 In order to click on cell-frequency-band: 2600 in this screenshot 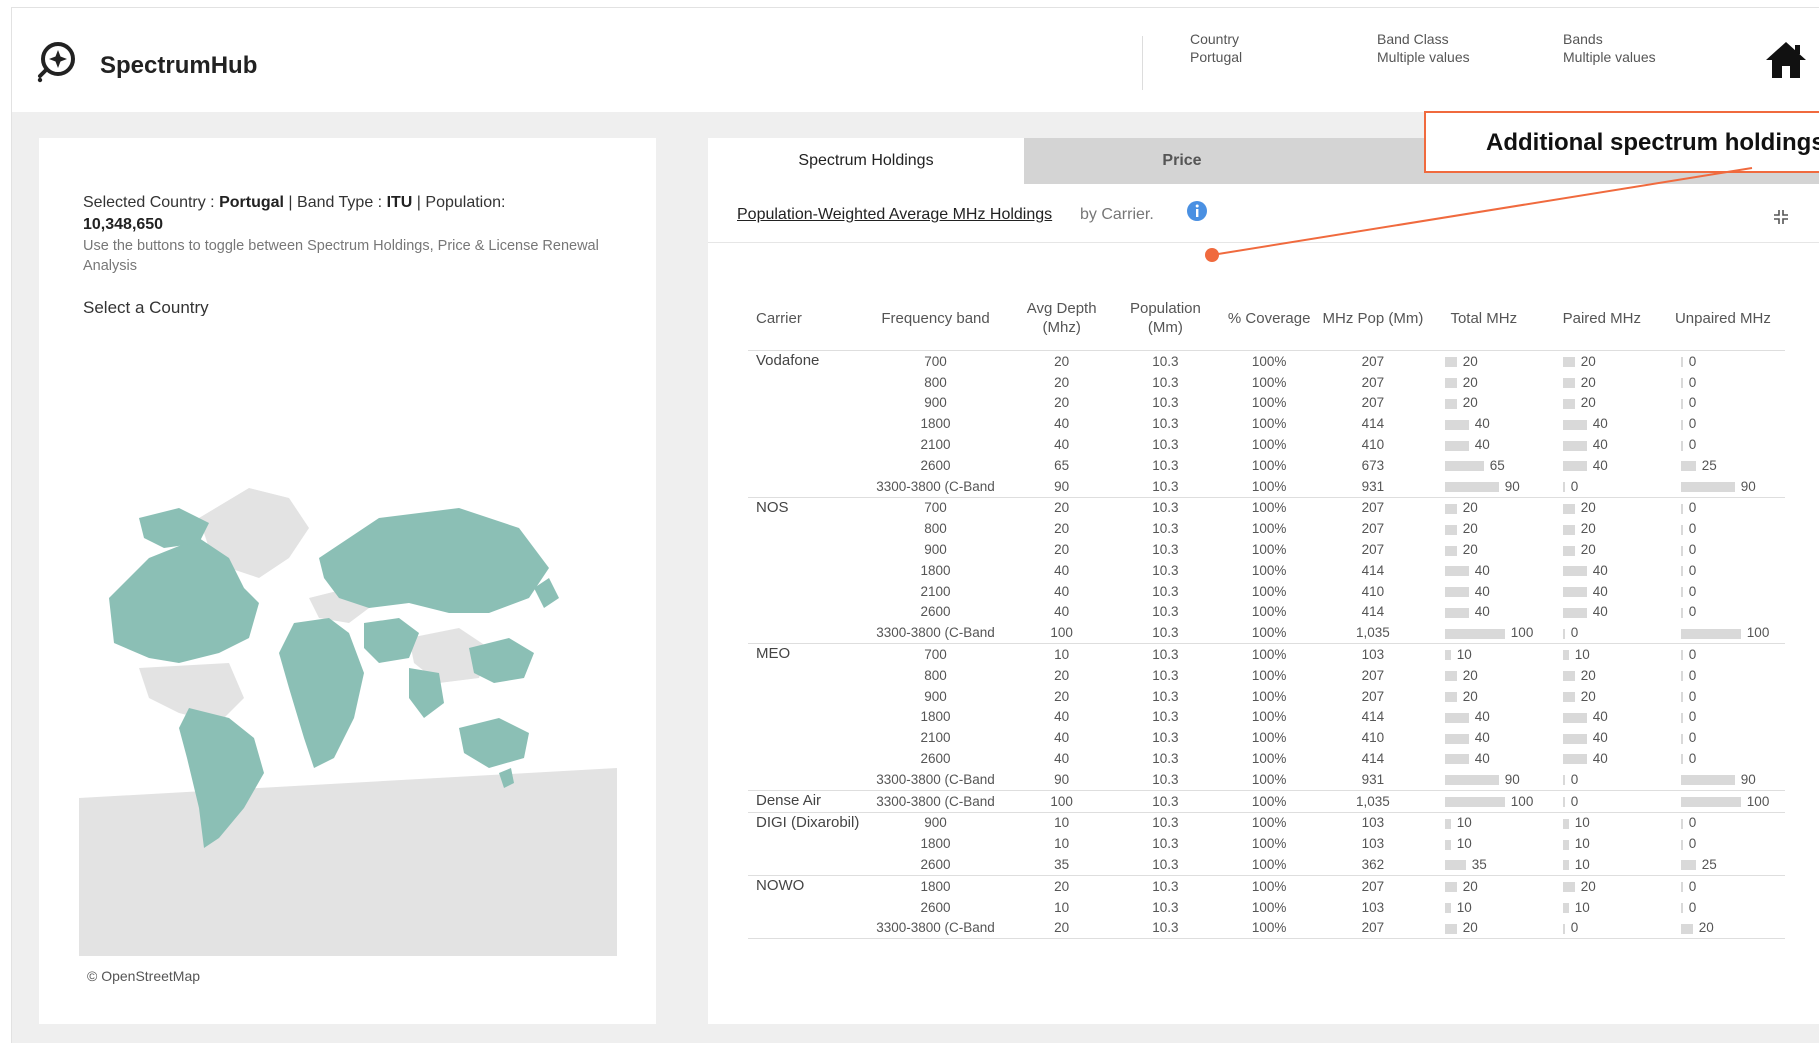, I will do `click(935, 759)`.